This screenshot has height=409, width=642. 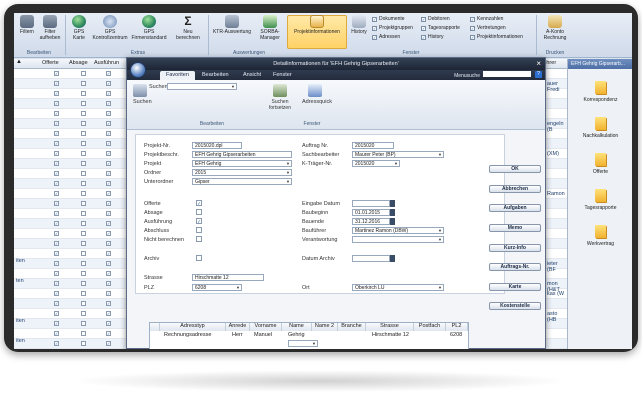 What do you see at coordinates (199, 221) in the screenshot?
I see `ausfuehrung-checkbox: ✓` at bounding box center [199, 221].